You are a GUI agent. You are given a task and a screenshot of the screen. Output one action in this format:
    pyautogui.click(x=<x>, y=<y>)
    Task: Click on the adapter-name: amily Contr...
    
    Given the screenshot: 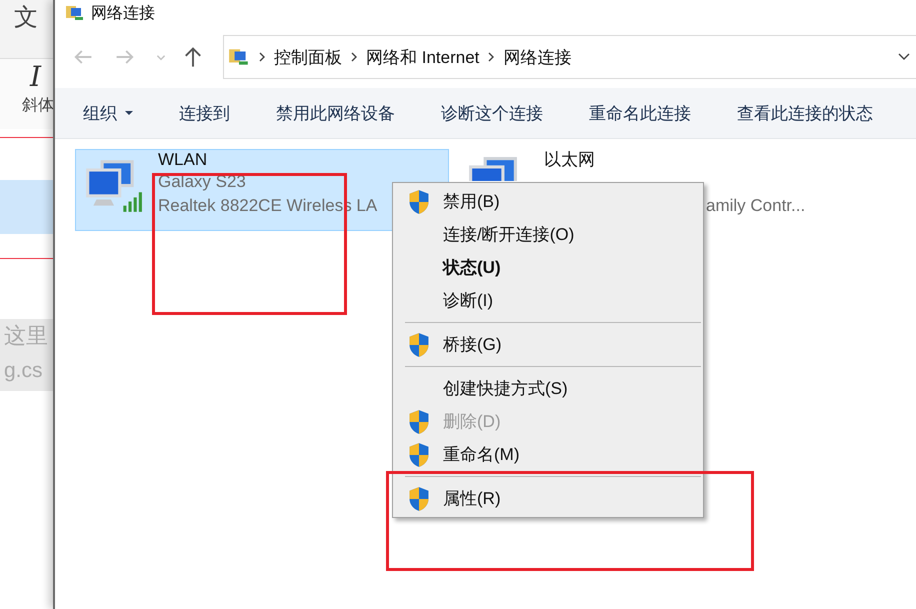 What is the action you would take?
    pyautogui.click(x=755, y=206)
    